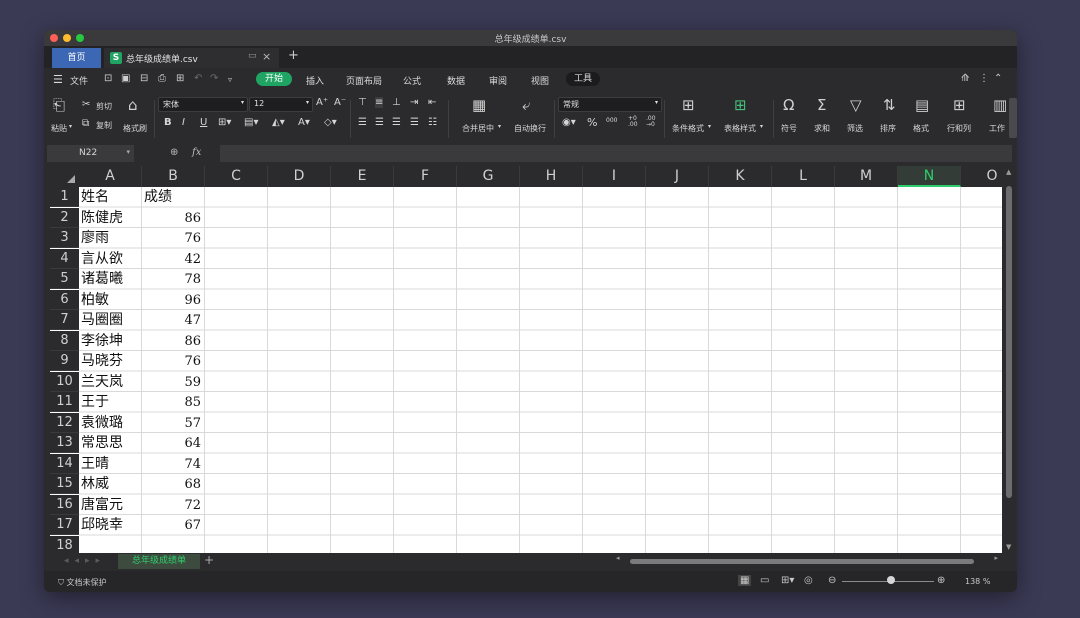 The height and width of the screenshot is (618, 1080). I want to click on outdent-icon: ⇤, so click(432, 102).